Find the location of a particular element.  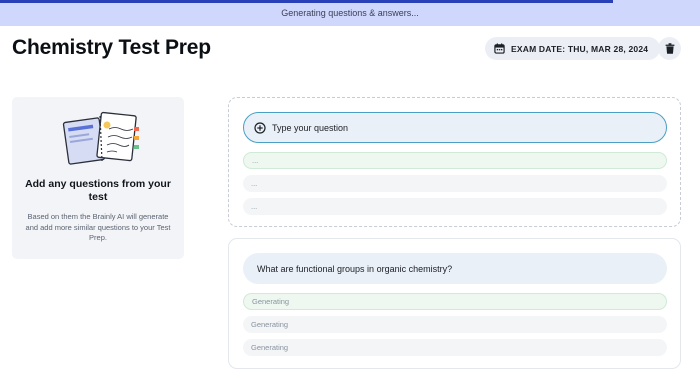

info-card-title: Add any questions from your test is located at coordinates (98, 190).